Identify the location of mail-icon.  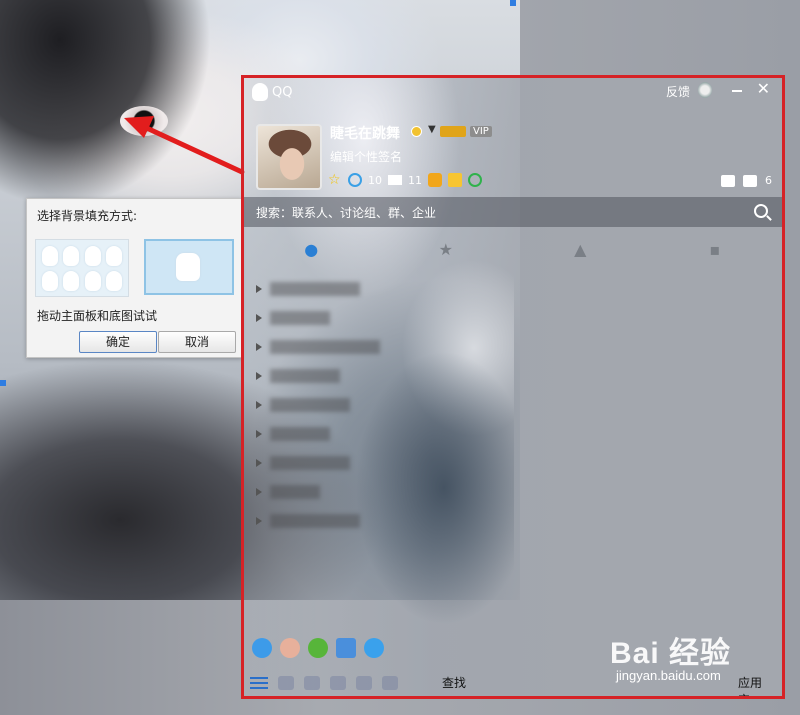
(395, 180).